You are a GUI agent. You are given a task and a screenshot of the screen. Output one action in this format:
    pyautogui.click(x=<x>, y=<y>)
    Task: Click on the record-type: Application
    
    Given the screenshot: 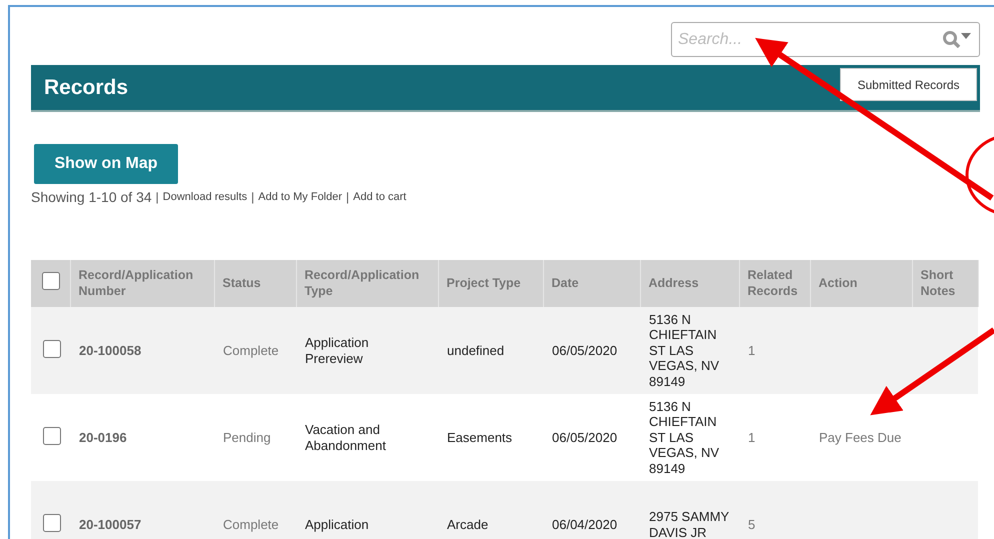 What is the action you would take?
    pyautogui.click(x=337, y=524)
    